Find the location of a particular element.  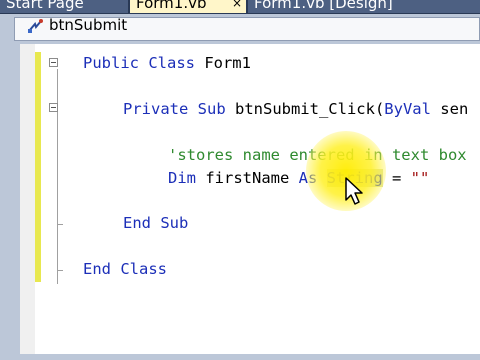

tab-label: Form1.vb [Design] is located at coordinates (323, 6).